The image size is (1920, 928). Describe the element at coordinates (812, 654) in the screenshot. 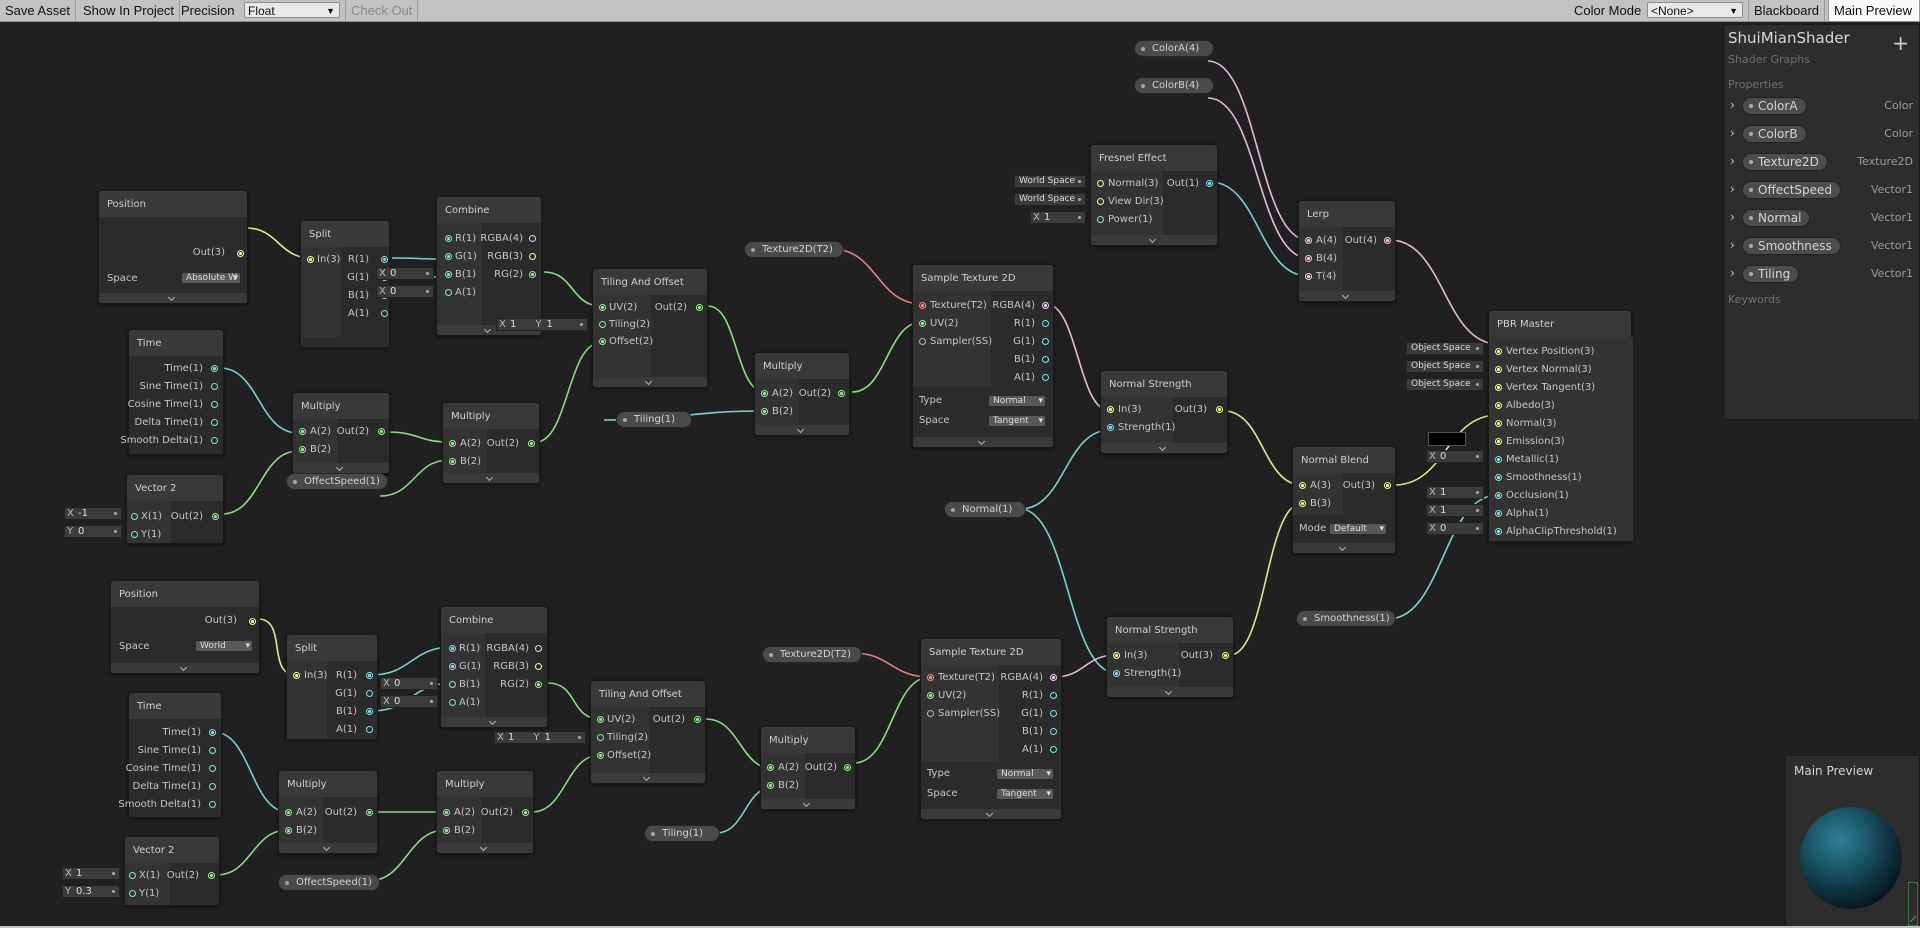

I see `property-node-texture2d: Texture2D(T2)` at that location.